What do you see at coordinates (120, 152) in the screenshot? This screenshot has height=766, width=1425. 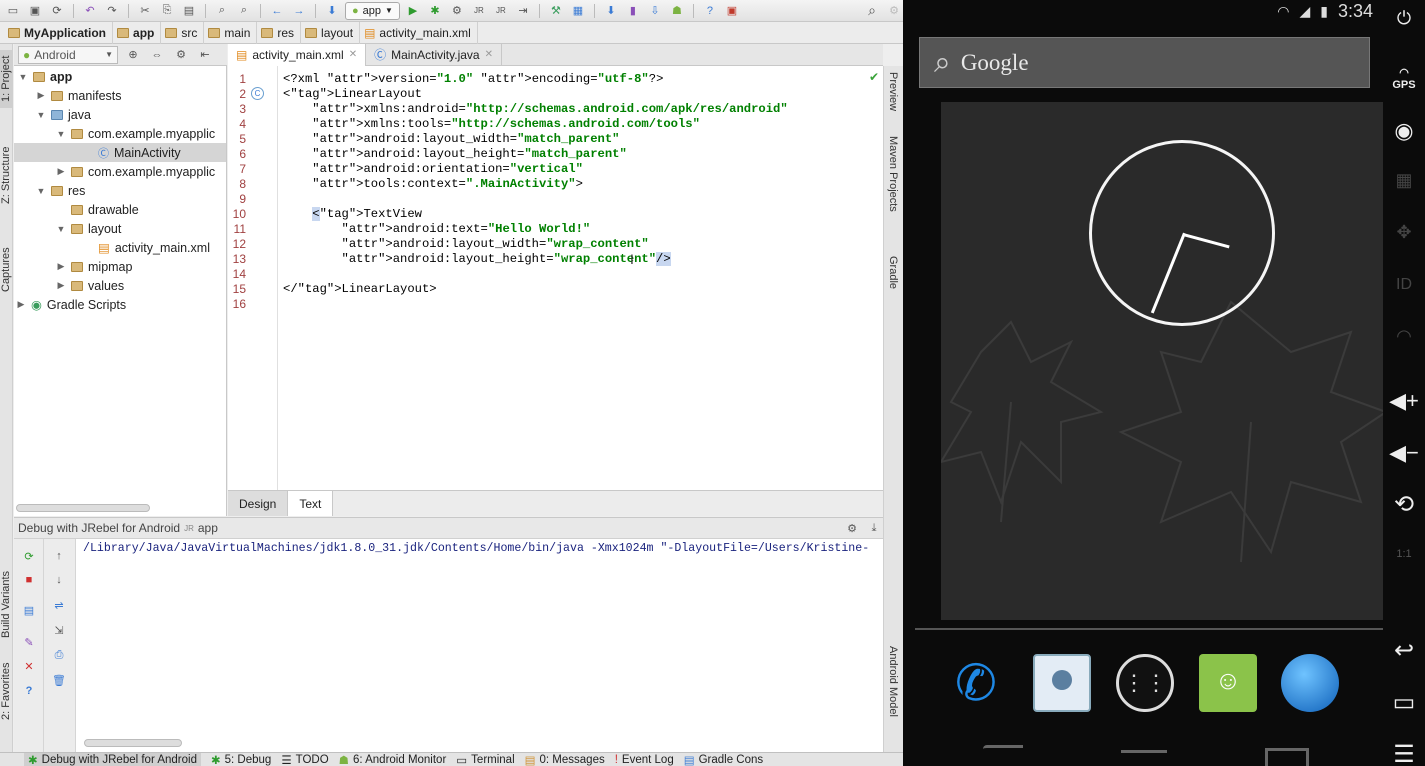 I see `tree-item-mainactivity: Ⓒ MainActivity` at bounding box center [120, 152].